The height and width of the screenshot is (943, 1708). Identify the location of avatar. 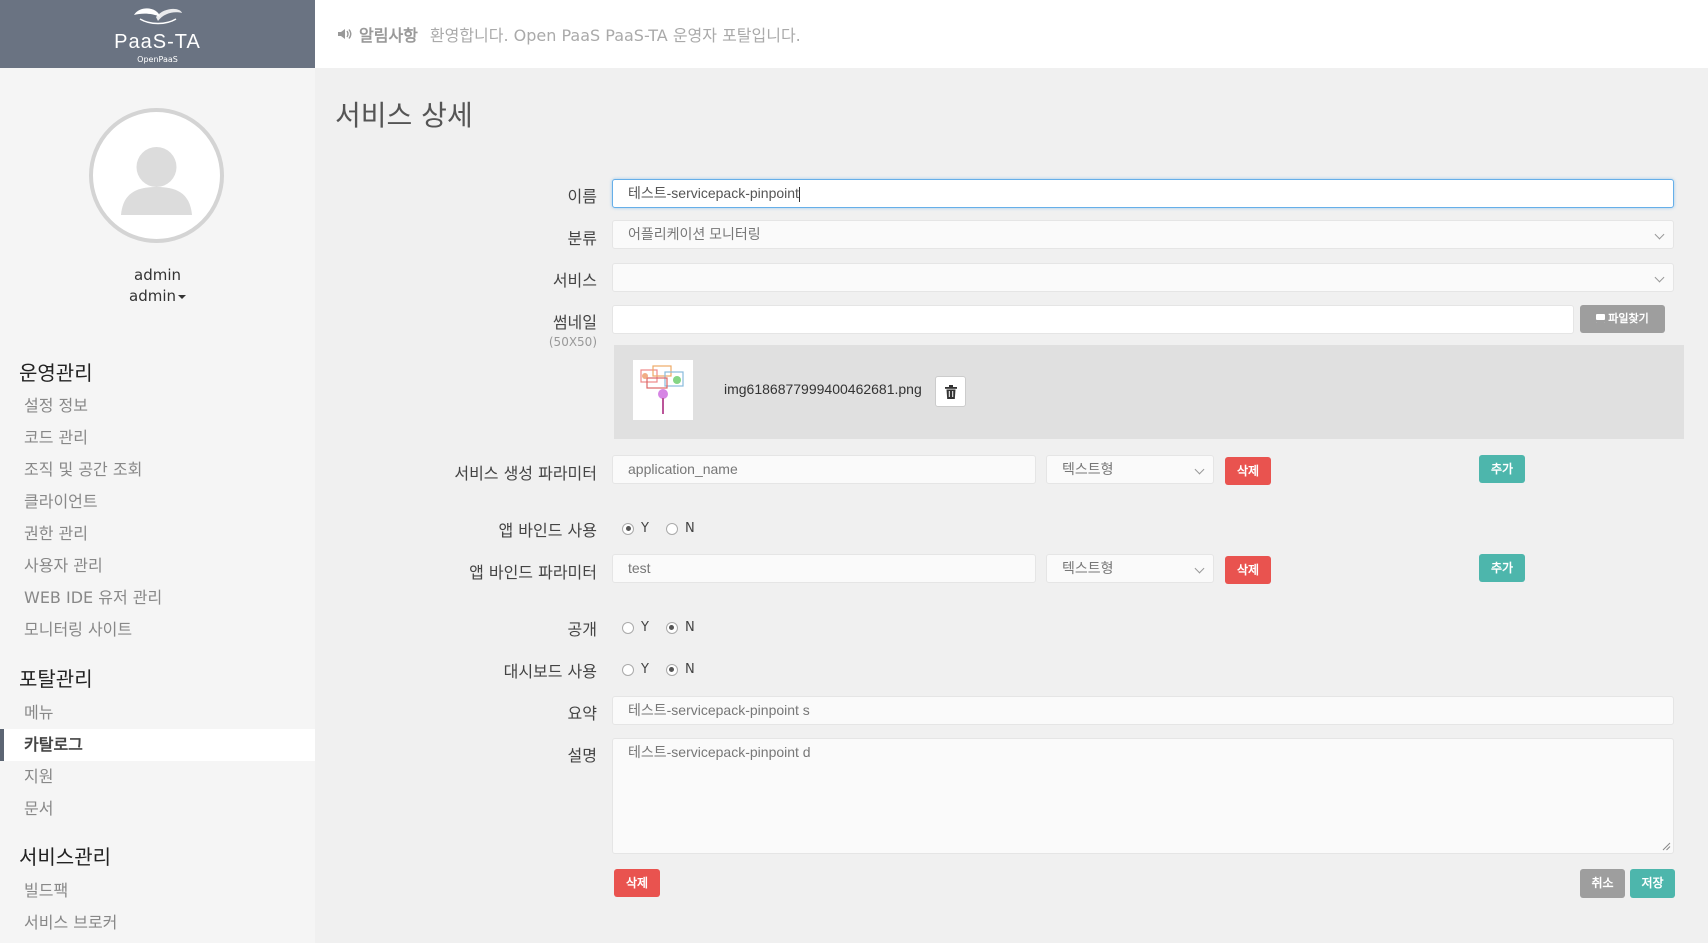
(156, 175).